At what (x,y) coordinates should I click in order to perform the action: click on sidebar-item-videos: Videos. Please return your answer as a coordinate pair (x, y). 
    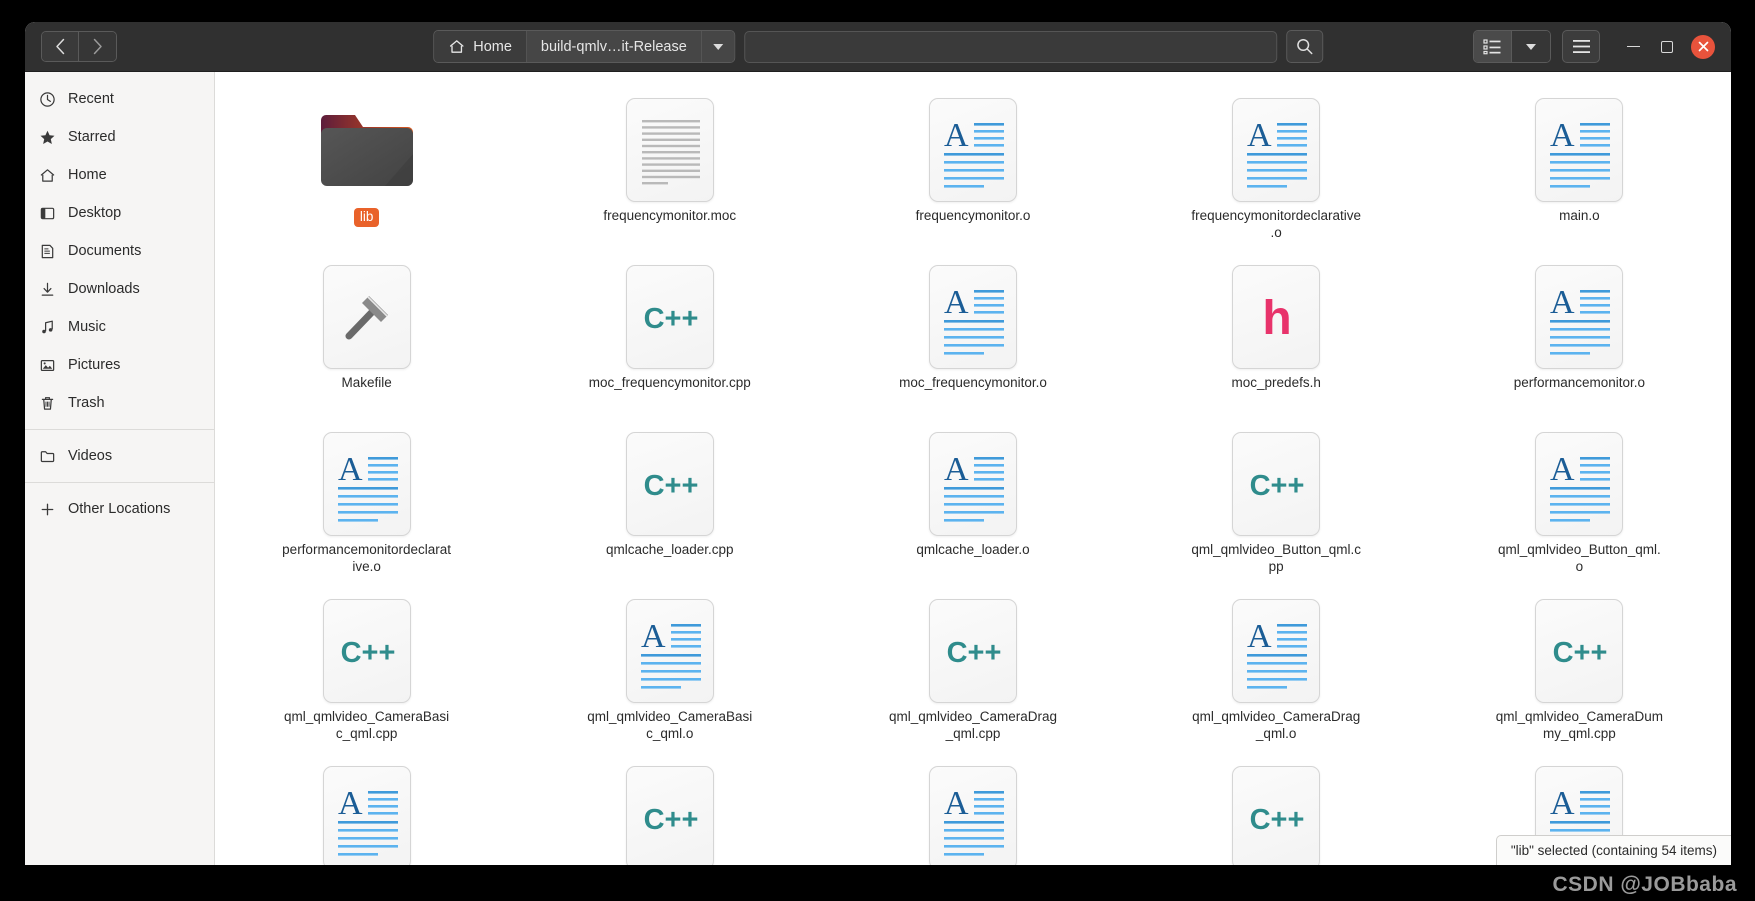
    Looking at the image, I should click on (119, 456).